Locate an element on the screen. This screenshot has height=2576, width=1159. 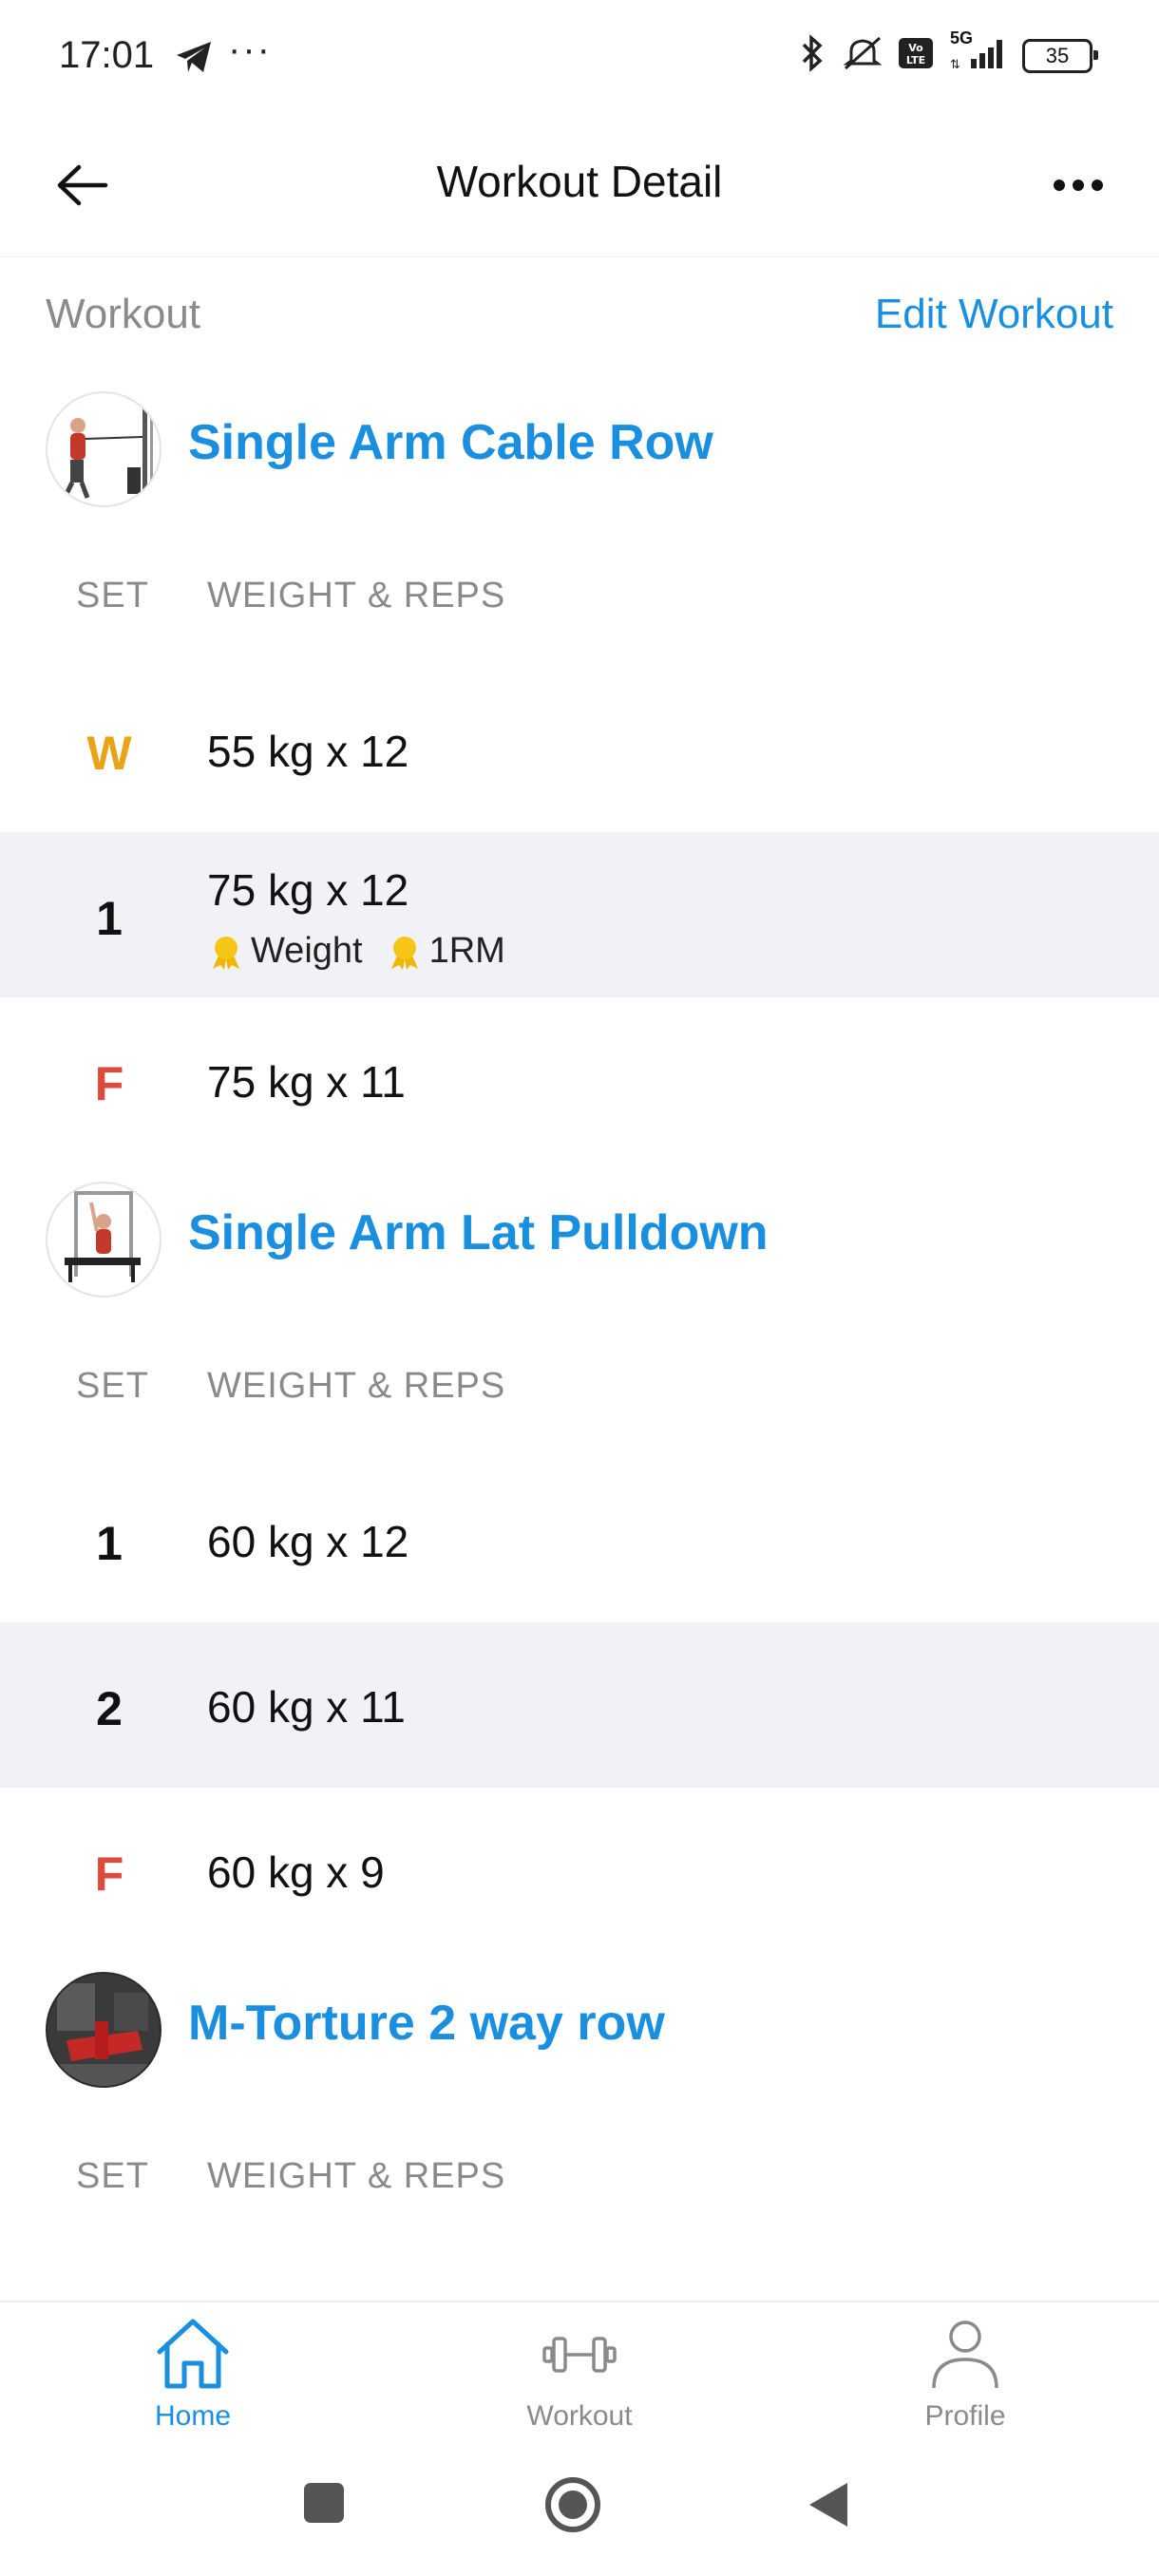
exercise-title: Single Arm Cable Row is located at coordinates (450, 442).